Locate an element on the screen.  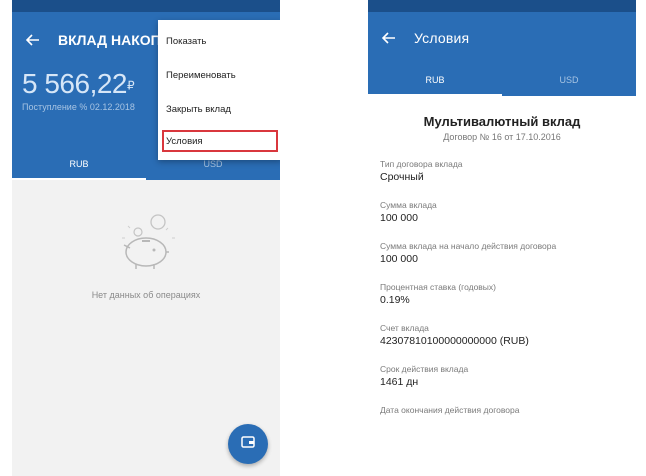
empty-state: Нет данных об операциях is located at coordinates (146, 240).